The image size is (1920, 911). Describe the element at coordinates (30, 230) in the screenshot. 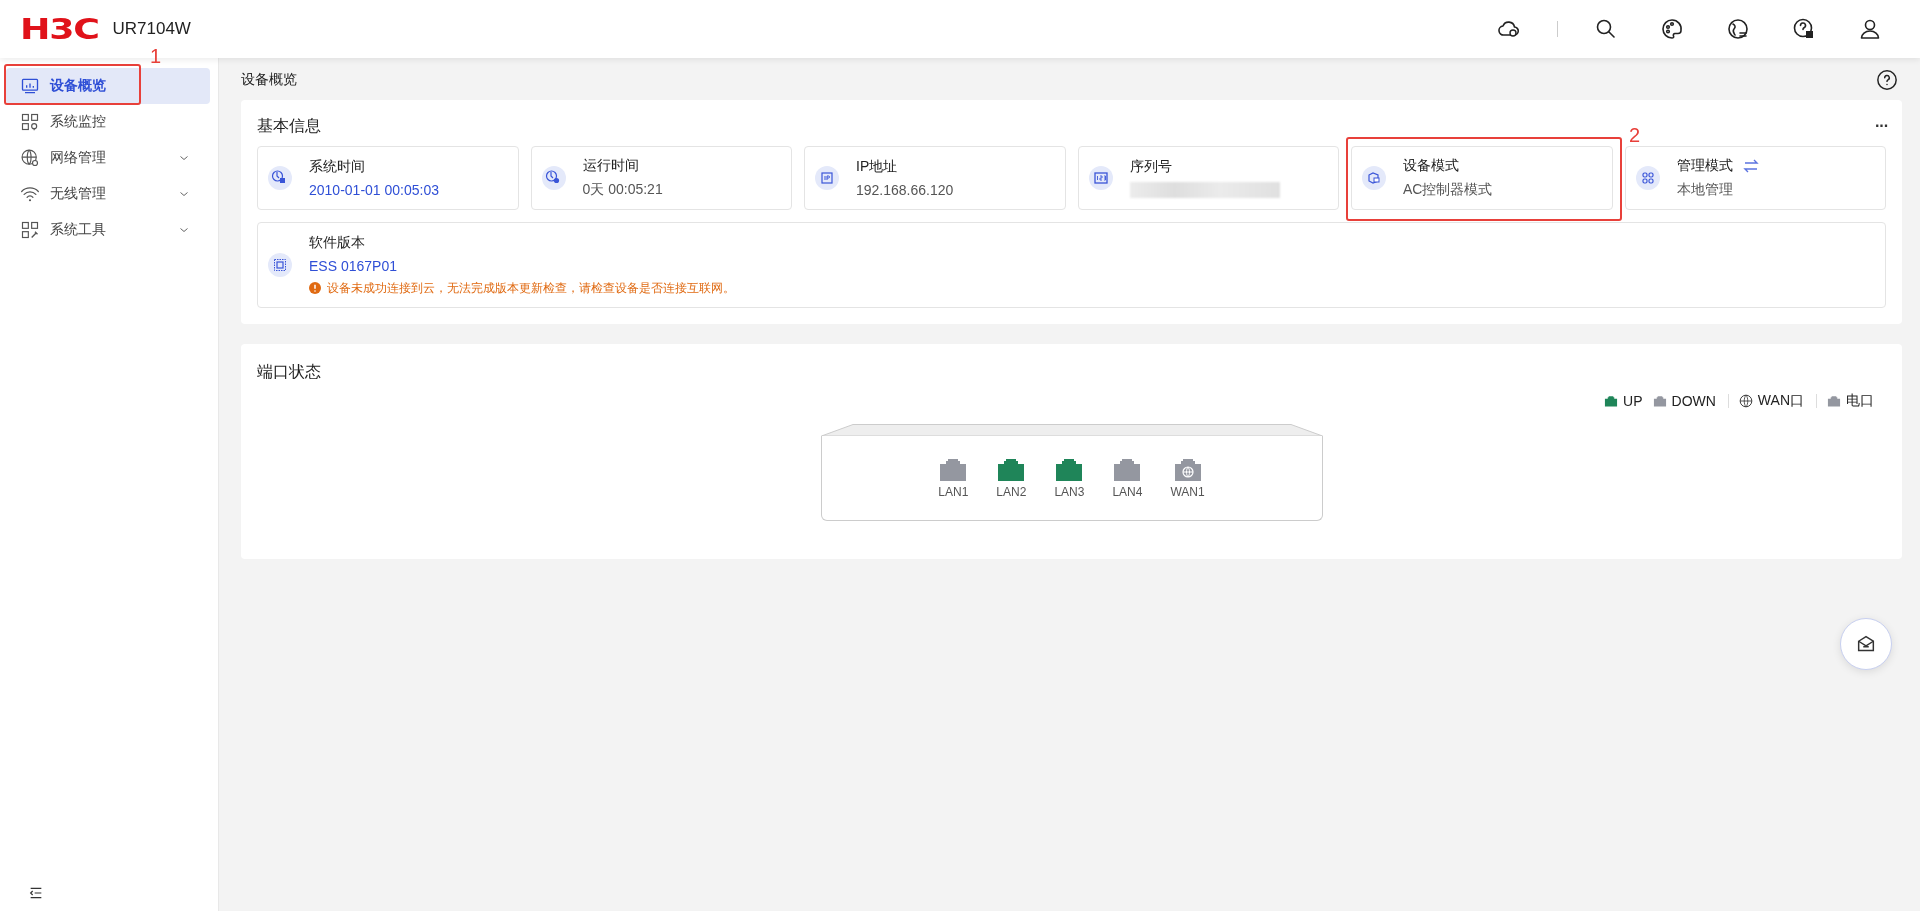

I see `tools-icon` at that location.